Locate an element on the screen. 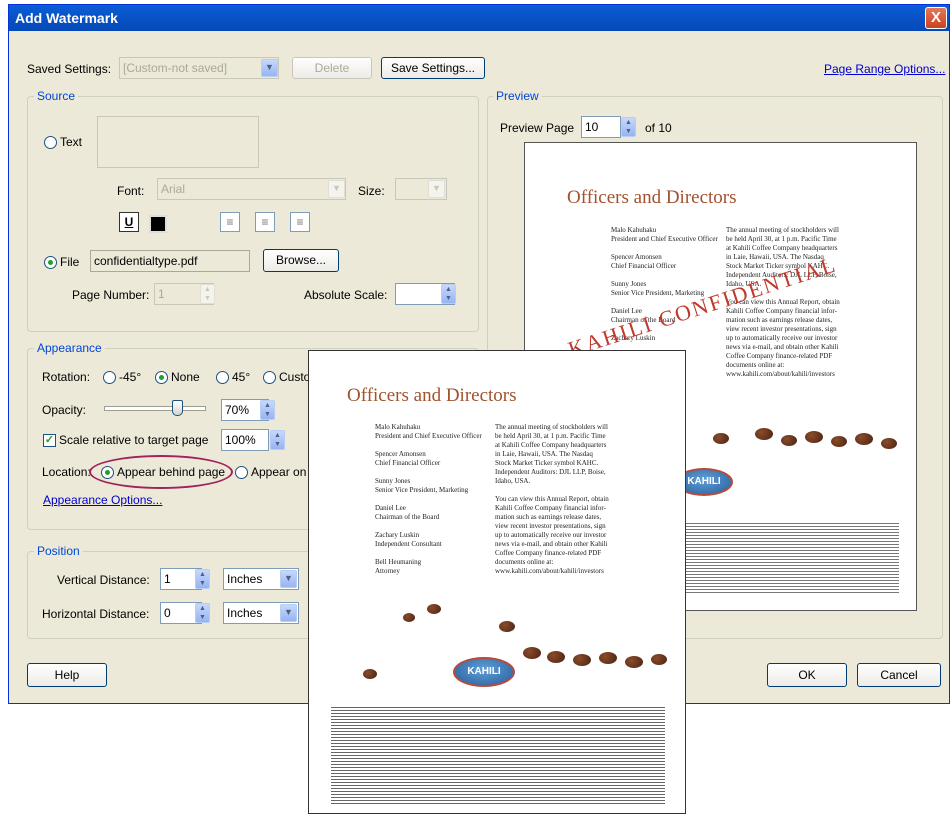 This screenshot has width=950, height=816. body-line: mation such as earnings release dates, is located at coordinates (779, 320).